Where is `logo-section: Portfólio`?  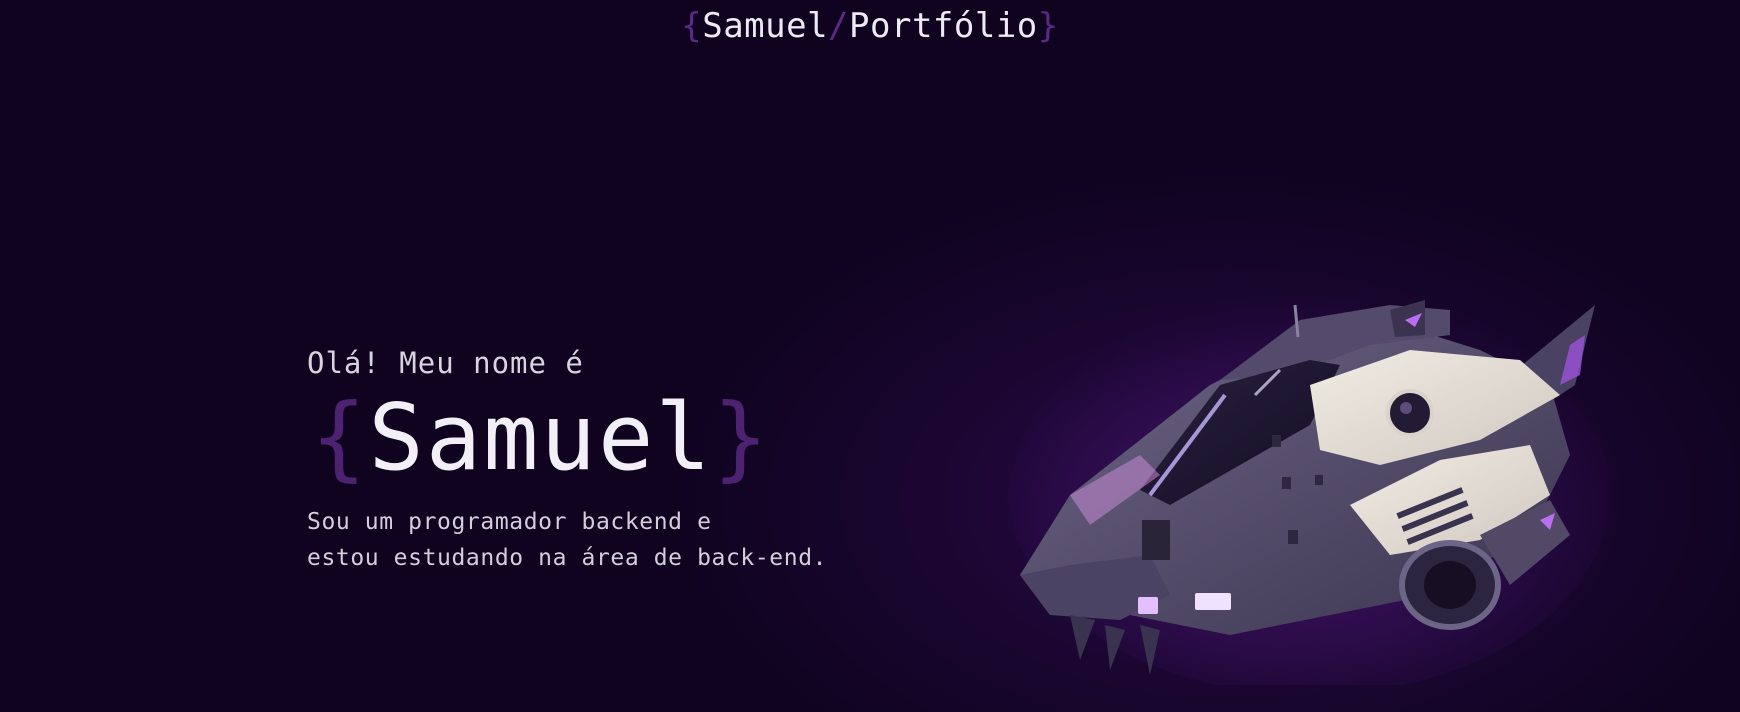
logo-section: Portfólio is located at coordinates (943, 26).